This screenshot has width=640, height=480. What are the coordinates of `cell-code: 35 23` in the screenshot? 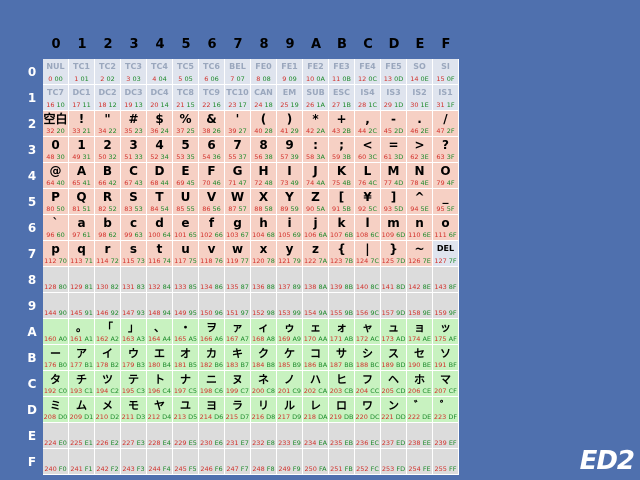 It's located at (133, 131).